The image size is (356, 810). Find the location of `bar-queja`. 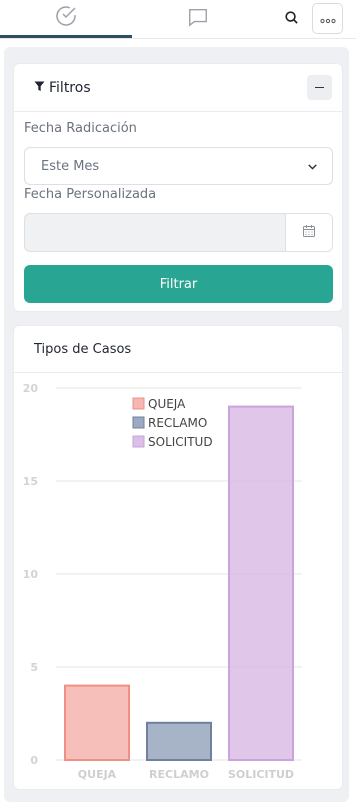

bar-queja is located at coordinates (97, 723).